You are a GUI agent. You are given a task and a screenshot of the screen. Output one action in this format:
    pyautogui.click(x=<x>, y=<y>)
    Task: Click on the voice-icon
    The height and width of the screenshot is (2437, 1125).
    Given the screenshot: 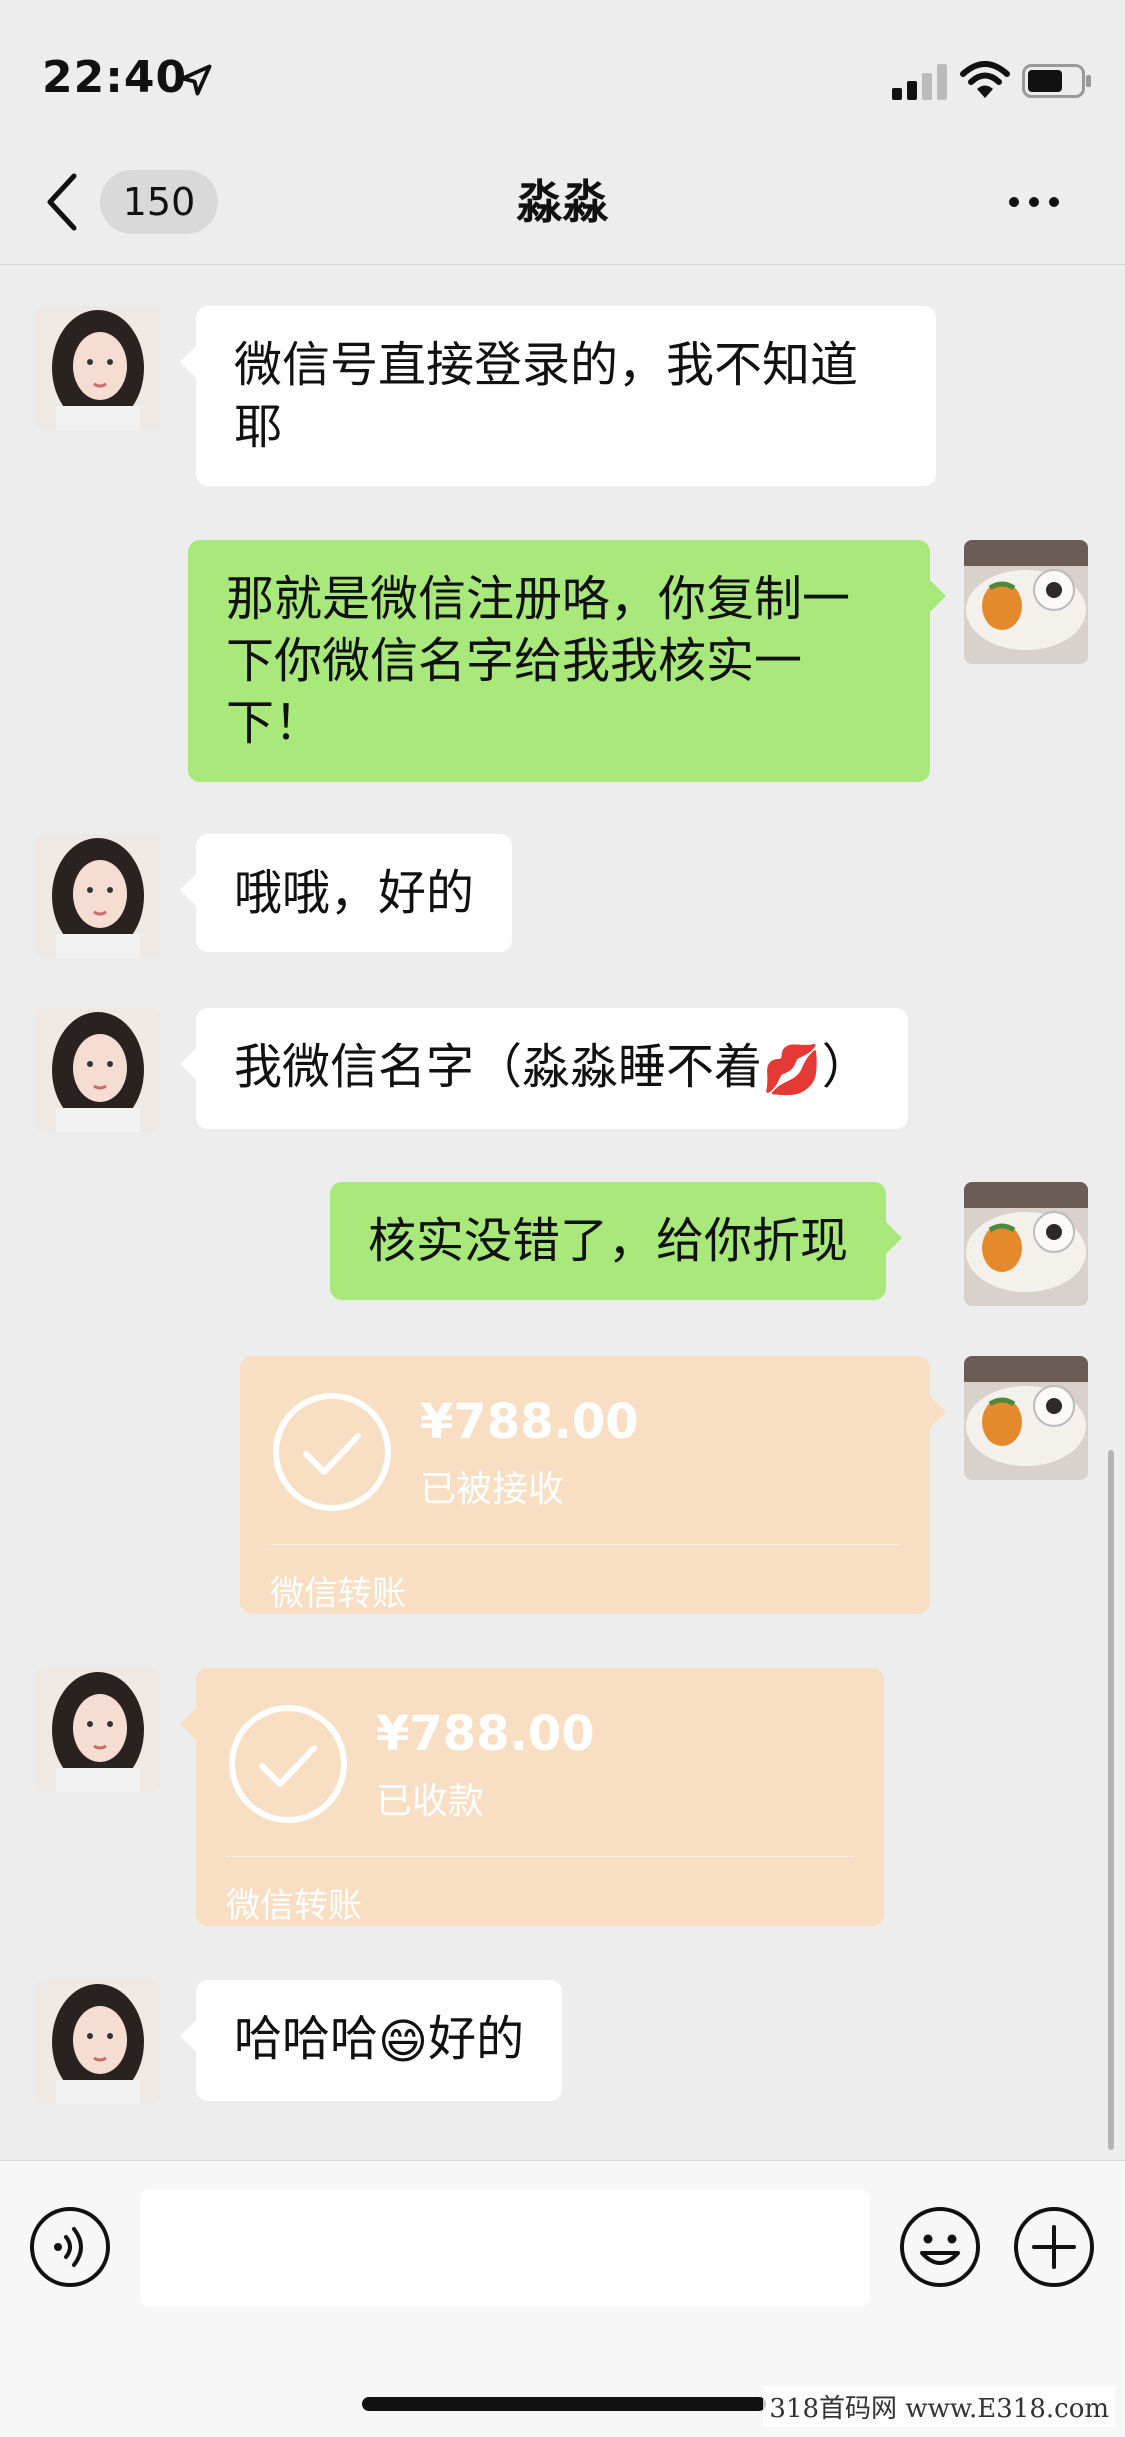 What is the action you would take?
    pyautogui.click(x=70, y=2247)
    